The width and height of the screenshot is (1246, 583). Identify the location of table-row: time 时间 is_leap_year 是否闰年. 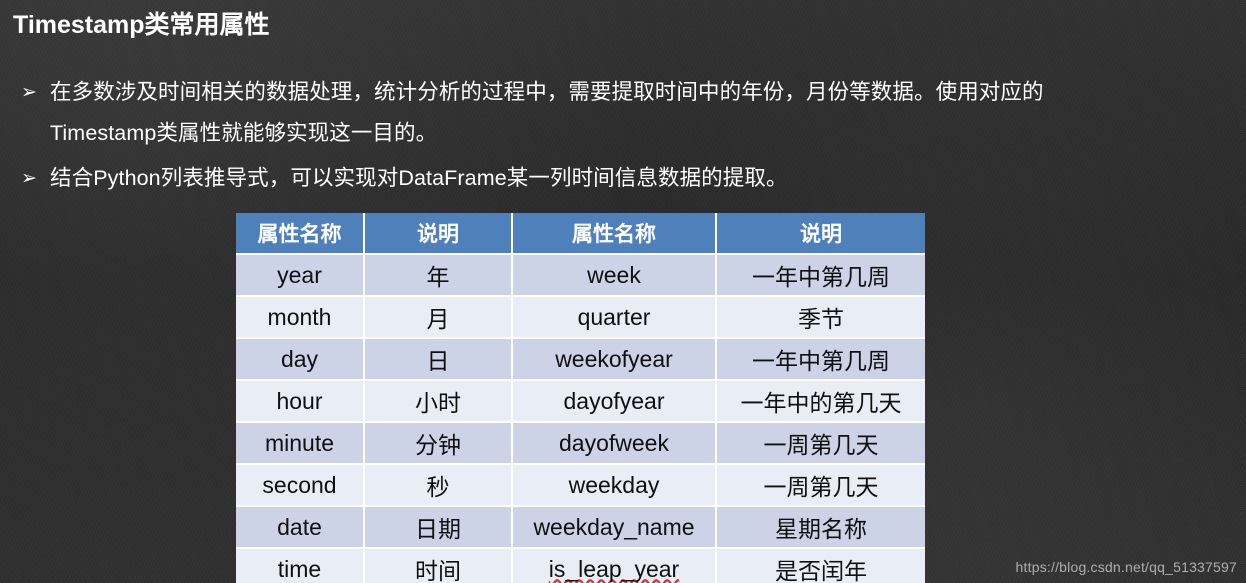
(580, 565).